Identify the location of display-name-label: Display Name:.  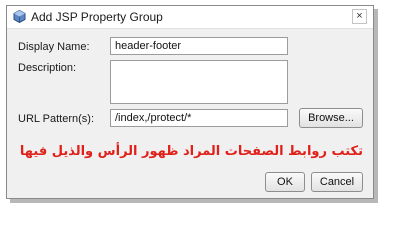
(54, 47).